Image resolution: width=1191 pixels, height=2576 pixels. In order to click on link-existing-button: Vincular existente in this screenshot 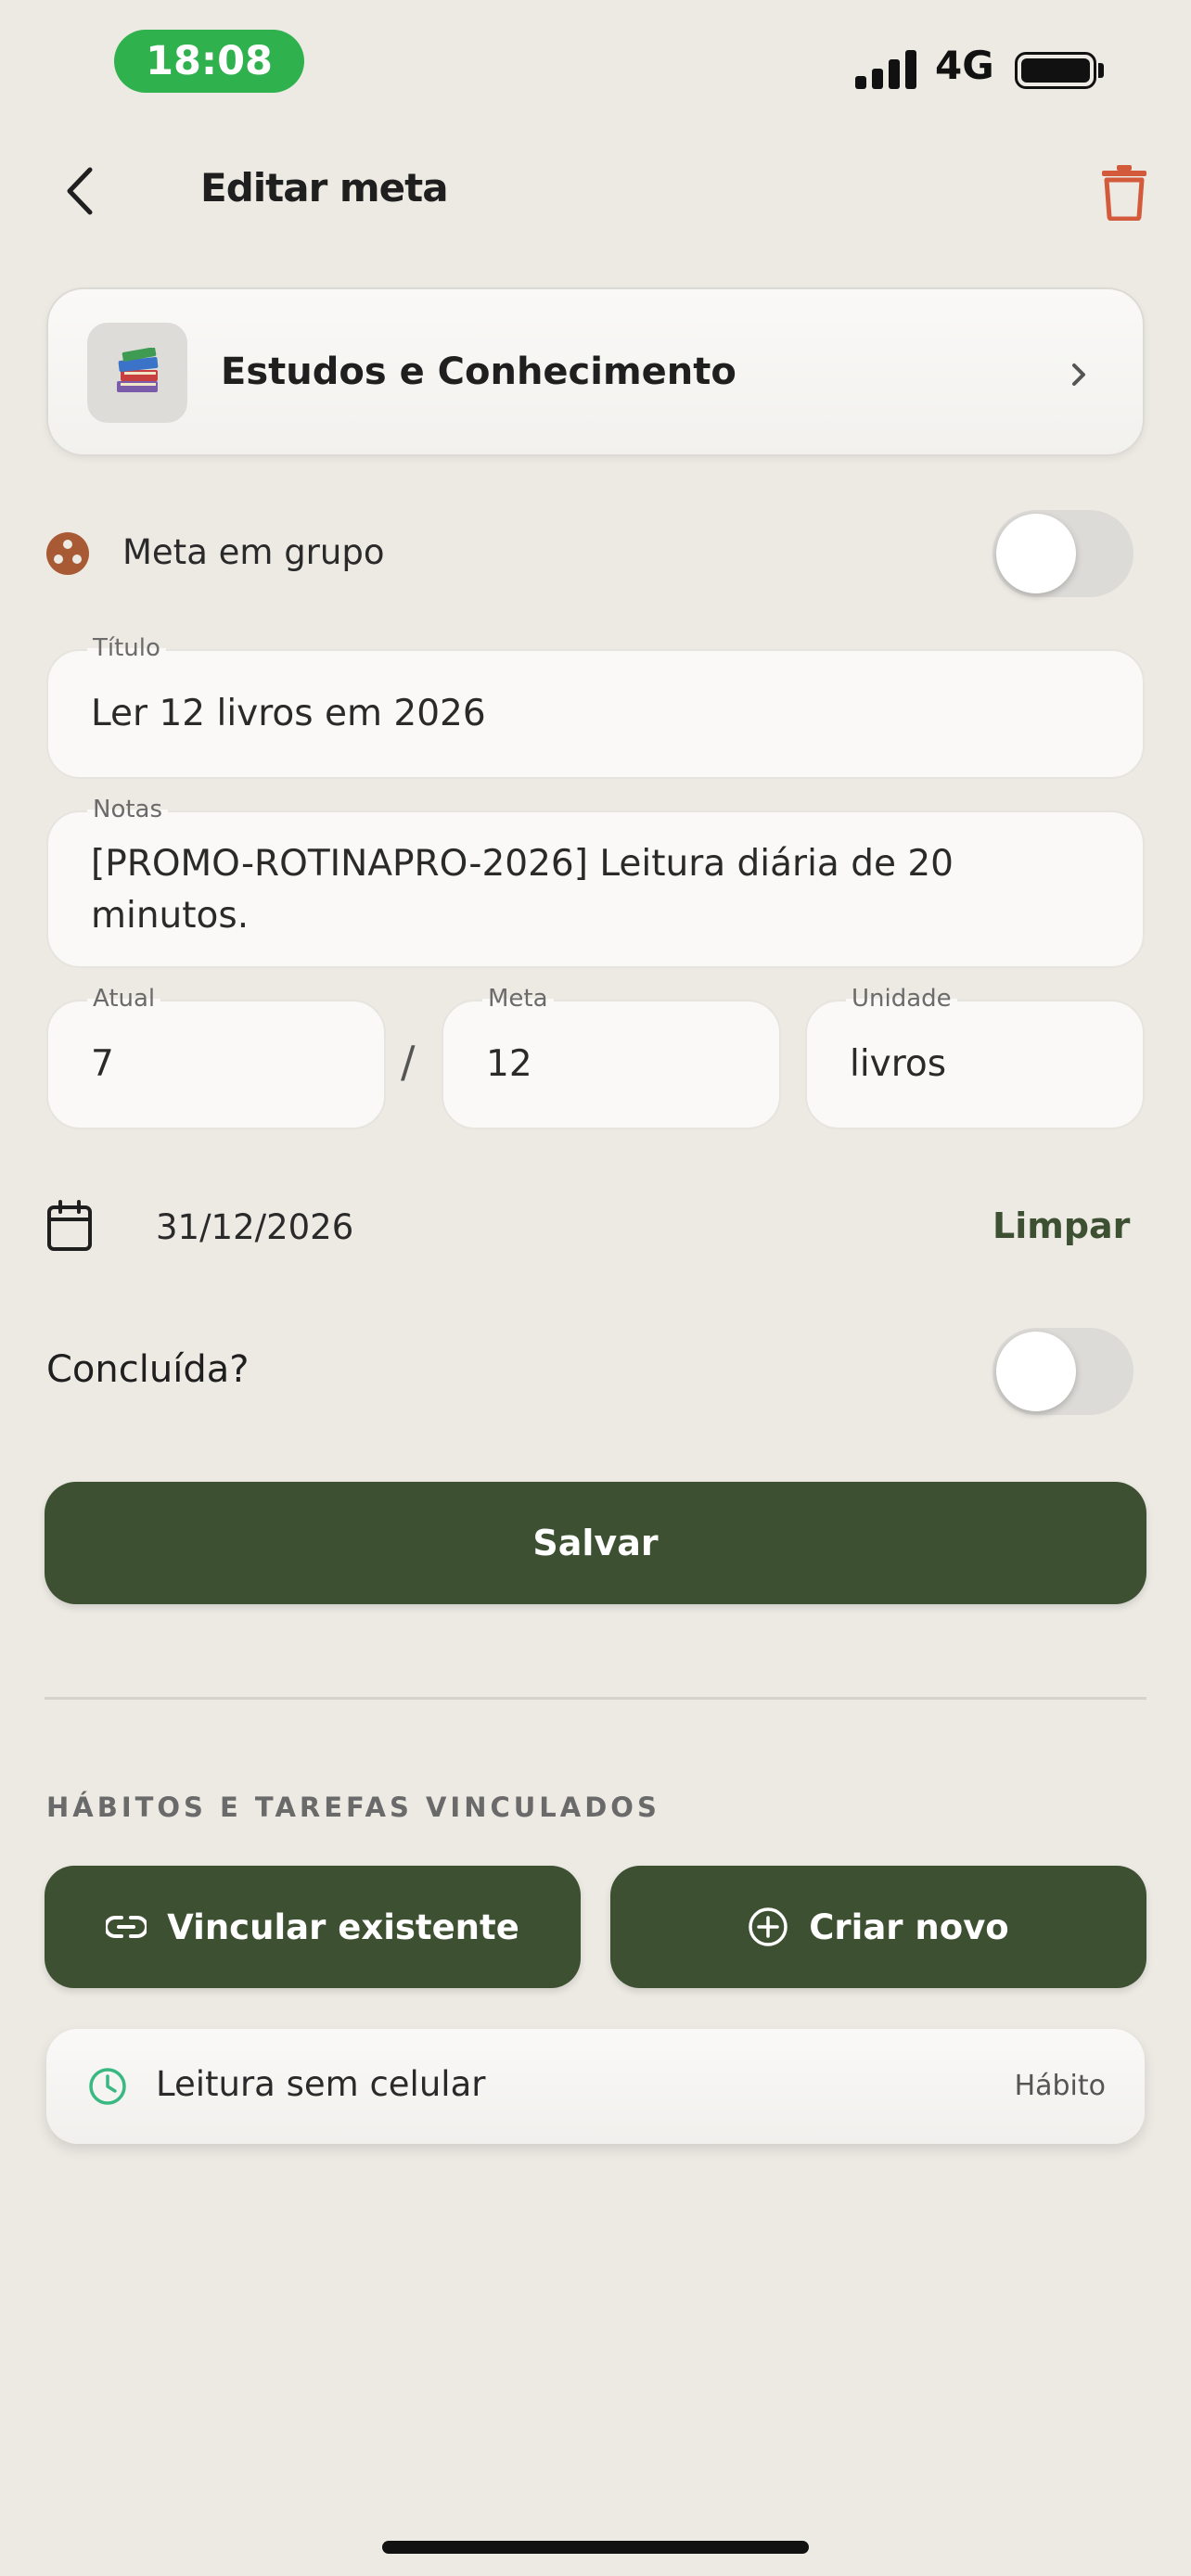, I will do `click(313, 1927)`.